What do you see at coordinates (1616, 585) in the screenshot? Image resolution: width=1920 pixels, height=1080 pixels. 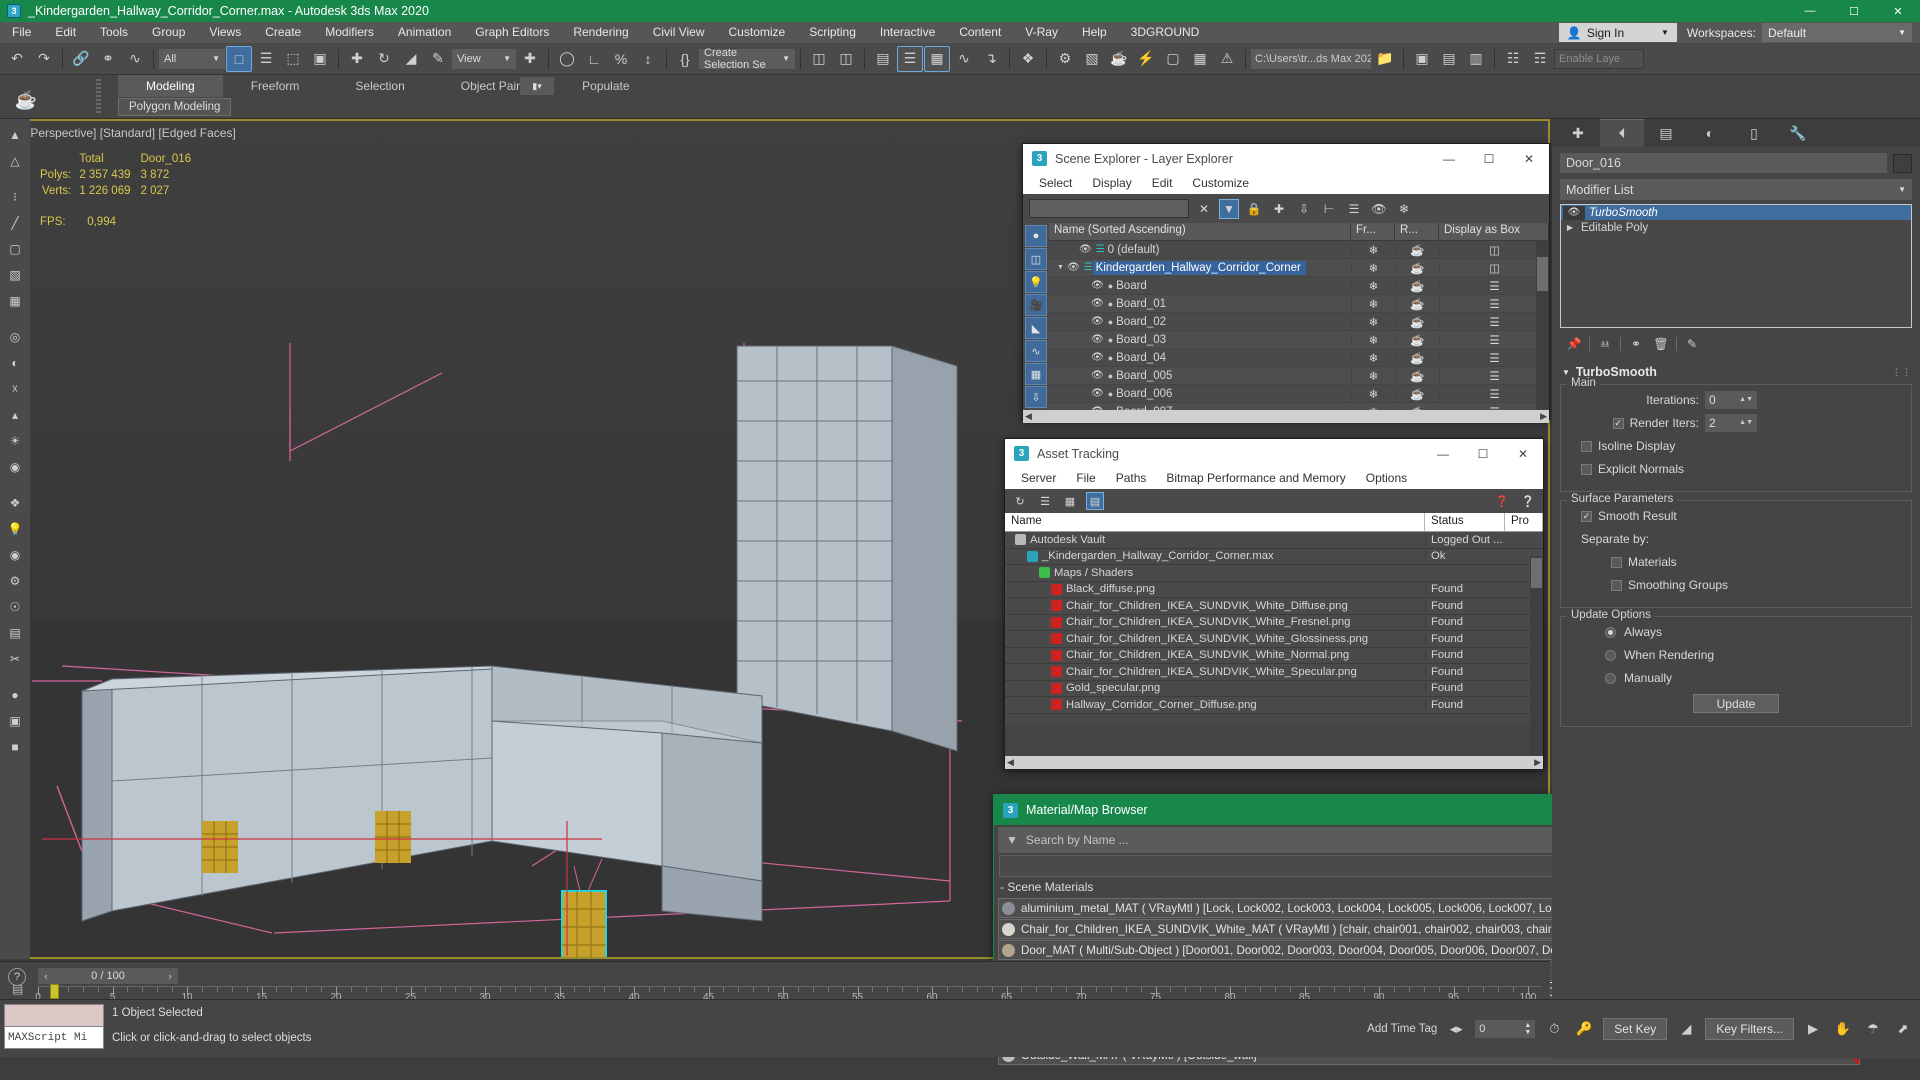 I see `field-checkbox` at bounding box center [1616, 585].